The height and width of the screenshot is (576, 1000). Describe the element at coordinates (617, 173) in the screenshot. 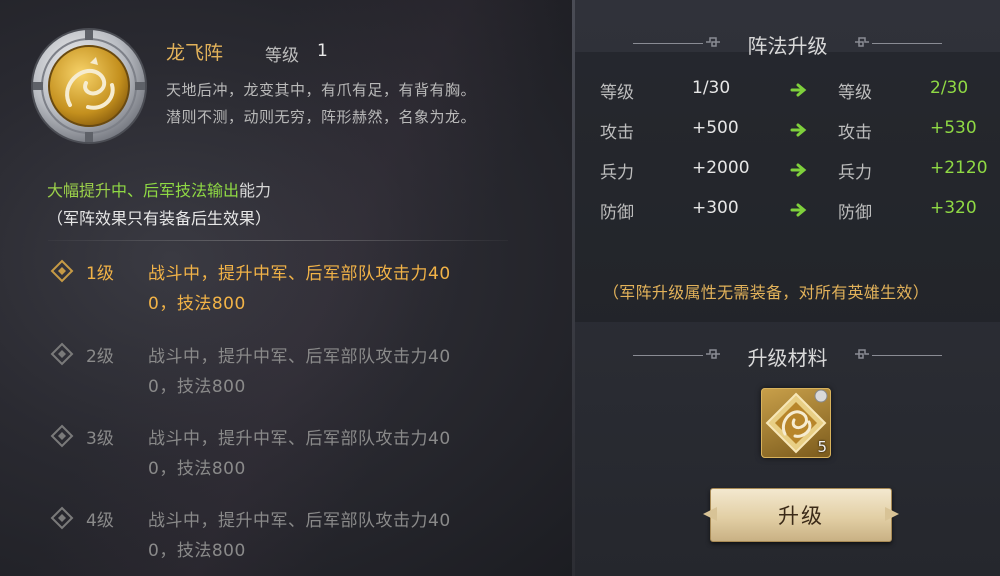

I see `stat-label-troops: 兵力` at that location.